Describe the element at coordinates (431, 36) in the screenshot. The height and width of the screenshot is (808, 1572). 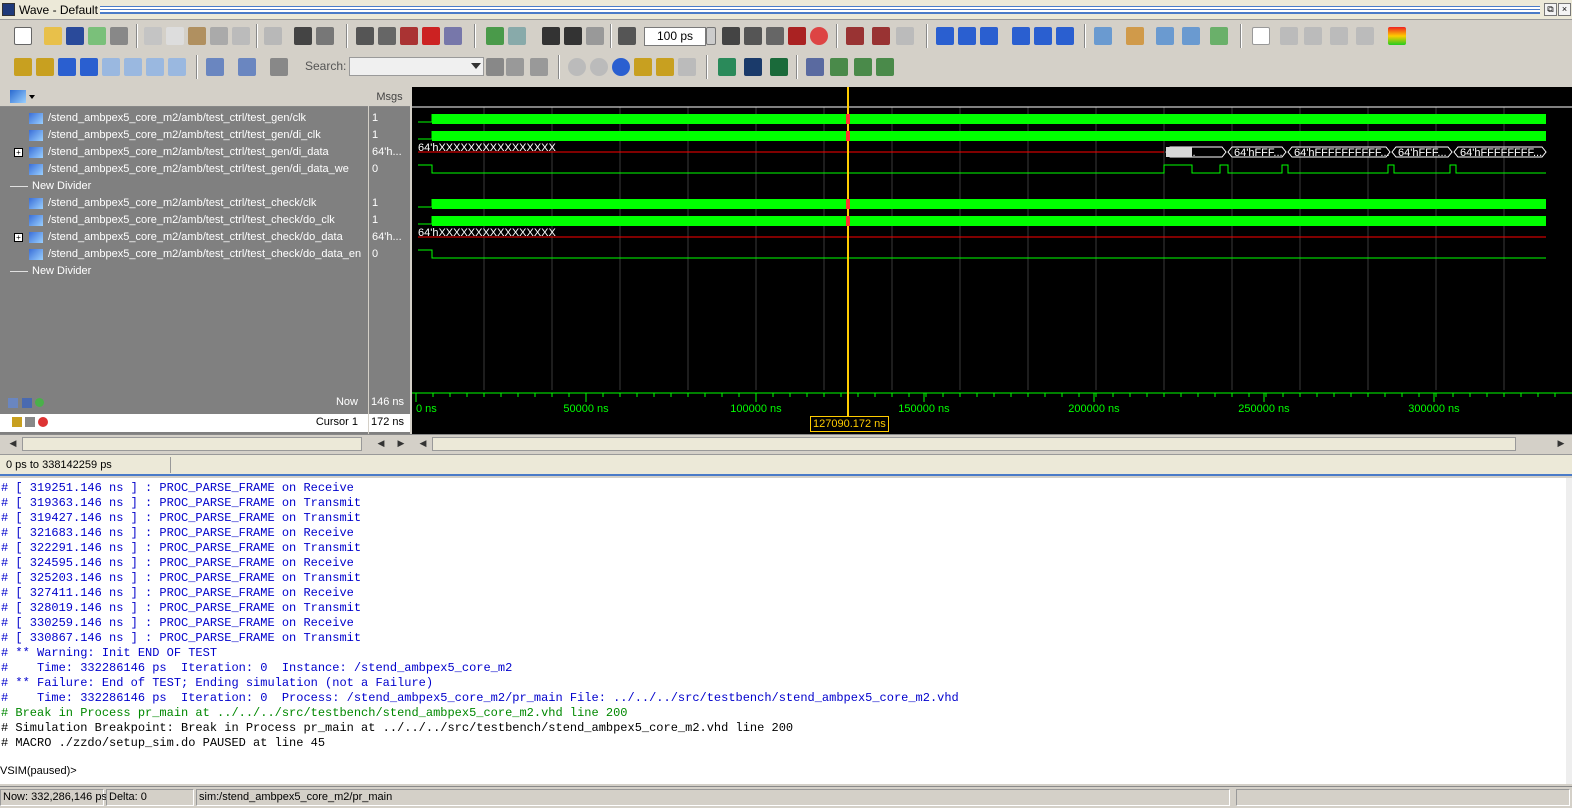
I see `break-icon` at that location.